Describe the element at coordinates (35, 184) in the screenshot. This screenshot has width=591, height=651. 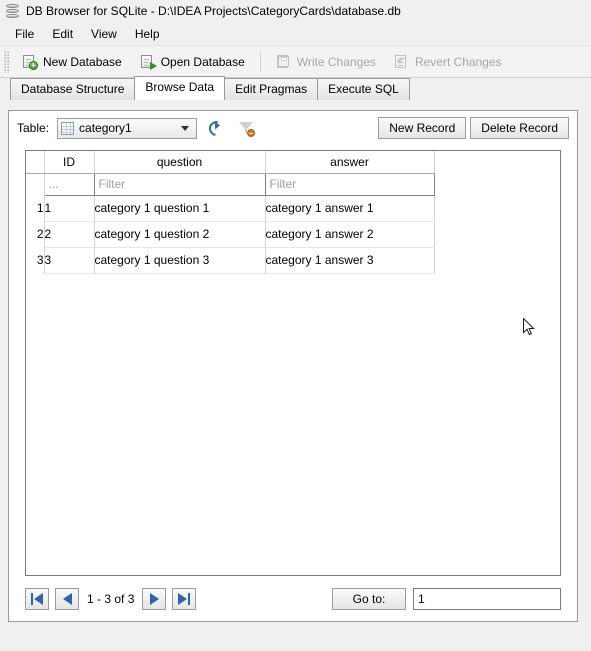
I see `filter-gutter-cell` at that location.